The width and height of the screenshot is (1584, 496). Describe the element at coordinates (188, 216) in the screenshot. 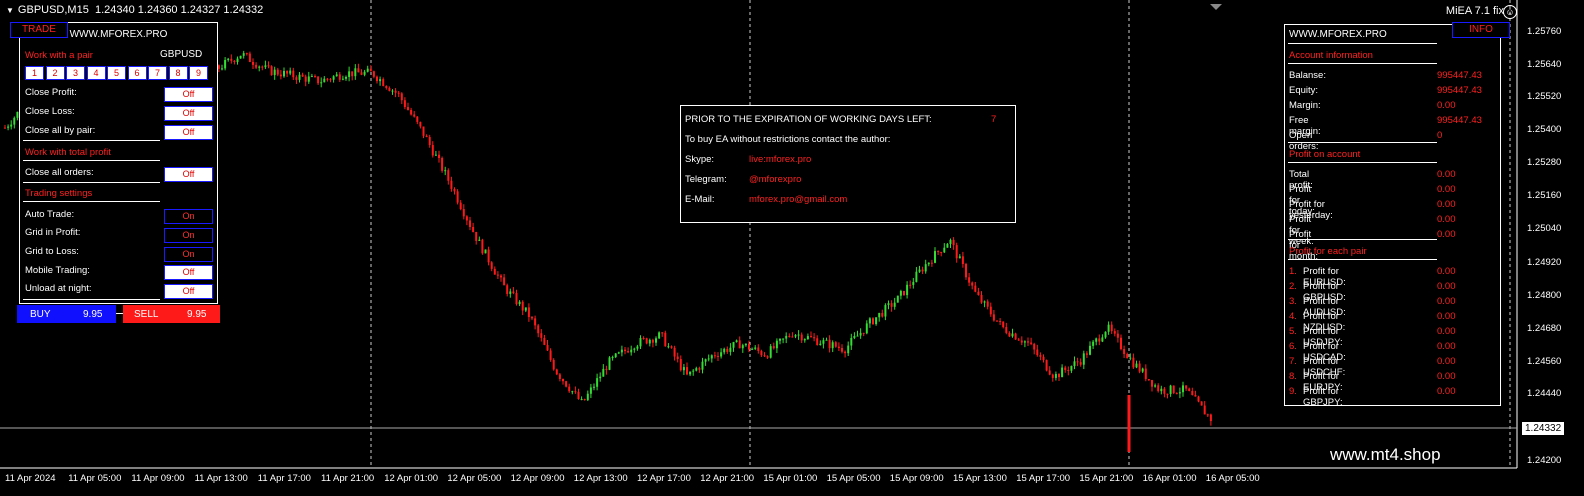

I see `auto-trade-toggle: On` at that location.